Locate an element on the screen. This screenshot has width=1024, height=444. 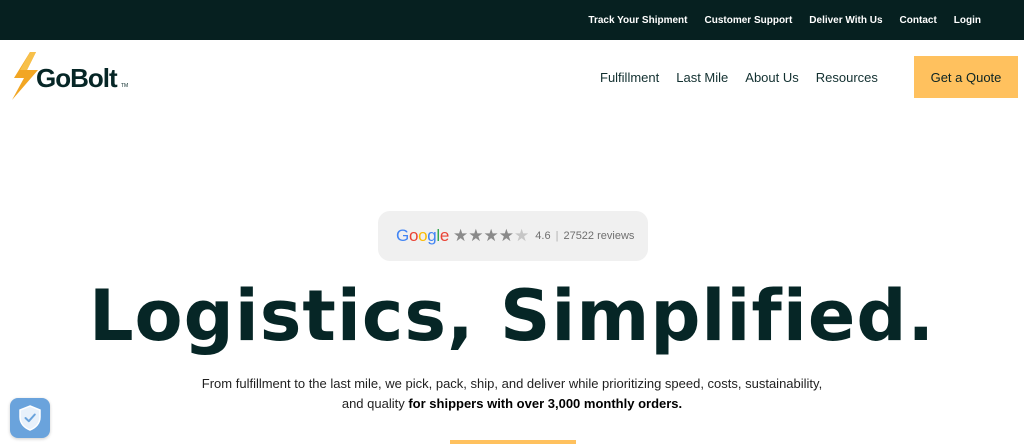
nav-fulfillment: Fulfillment is located at coordinates (629, 77).